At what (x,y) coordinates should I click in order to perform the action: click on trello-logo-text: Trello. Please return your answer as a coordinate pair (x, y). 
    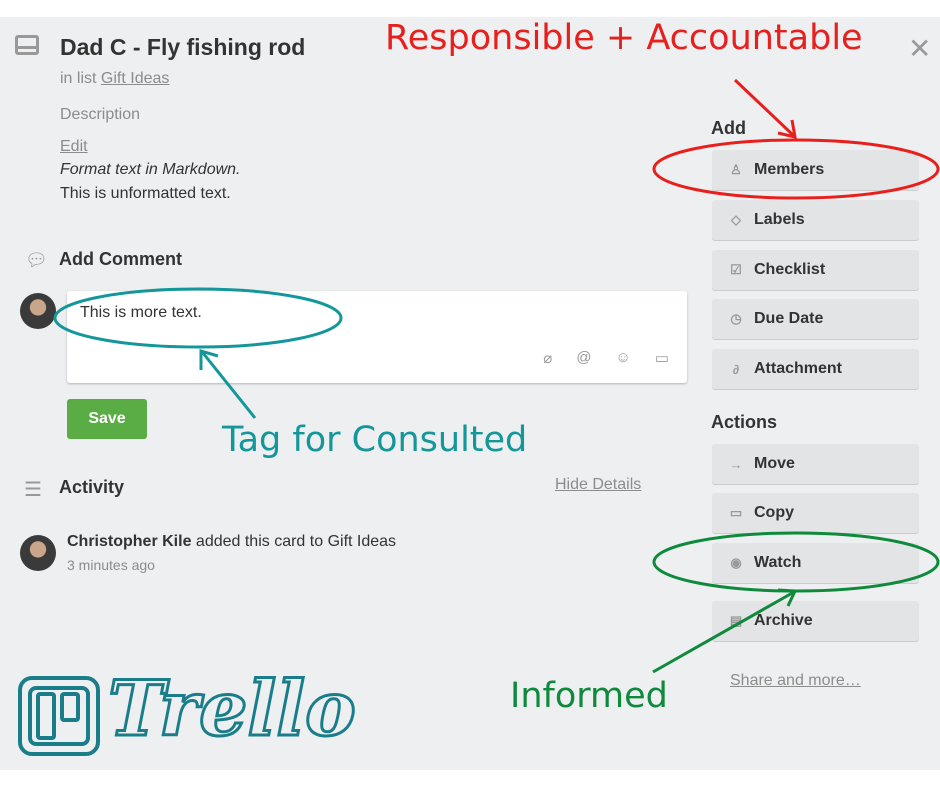
    Looking at the image, I should click on (232, 709).